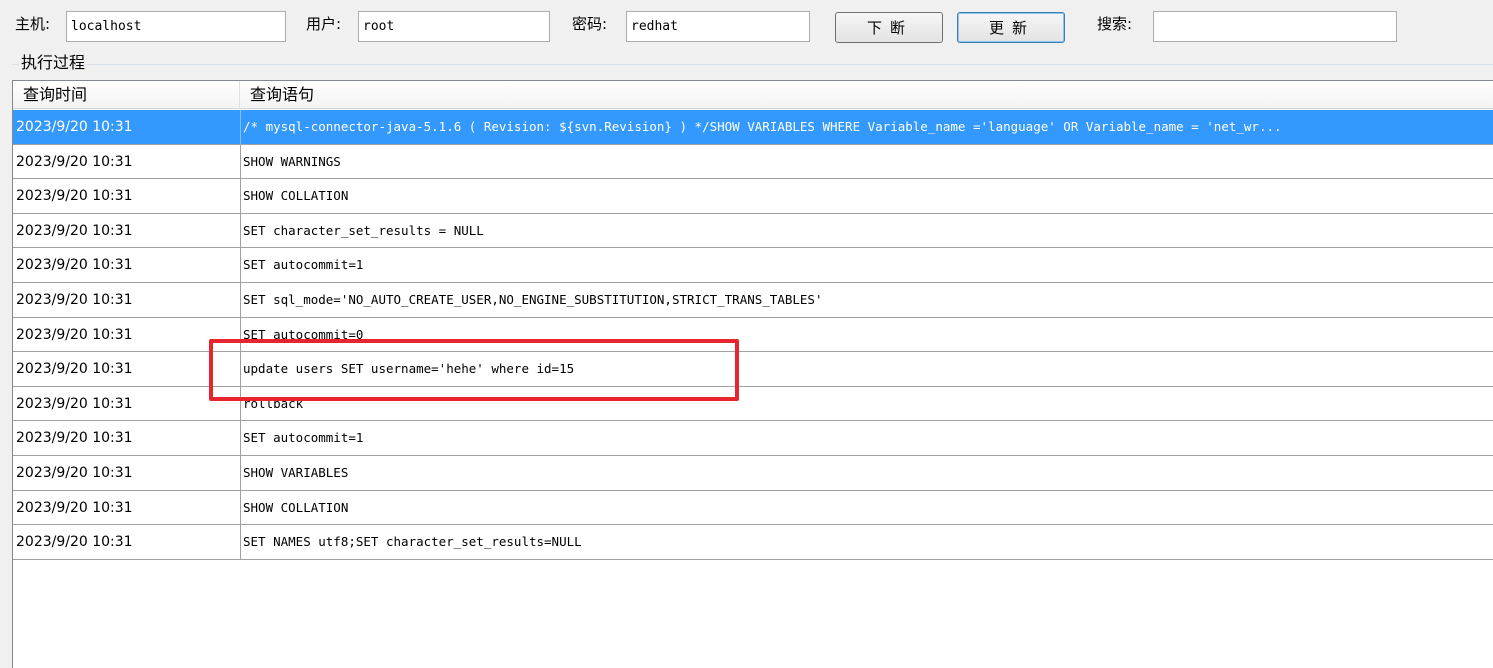 This screenshot has width=1493, height=668. What do you see at coordinates (273, 403) in the screenshot?
I see `cell-sql: rollback` at bounding box center [273, 403].